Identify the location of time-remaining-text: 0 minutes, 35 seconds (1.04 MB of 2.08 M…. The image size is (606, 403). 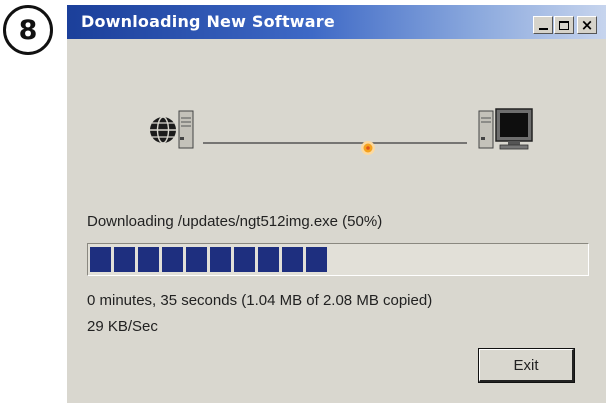
(260, 300).